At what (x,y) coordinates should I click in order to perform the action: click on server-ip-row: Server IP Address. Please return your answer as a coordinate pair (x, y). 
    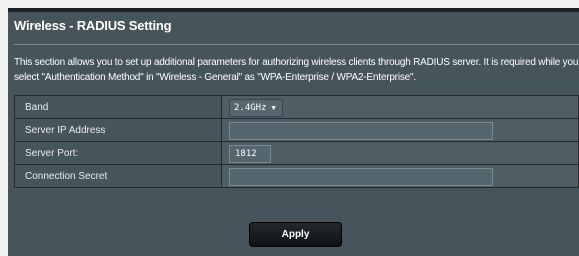
    Looking at the image, I should click on (296, 130).